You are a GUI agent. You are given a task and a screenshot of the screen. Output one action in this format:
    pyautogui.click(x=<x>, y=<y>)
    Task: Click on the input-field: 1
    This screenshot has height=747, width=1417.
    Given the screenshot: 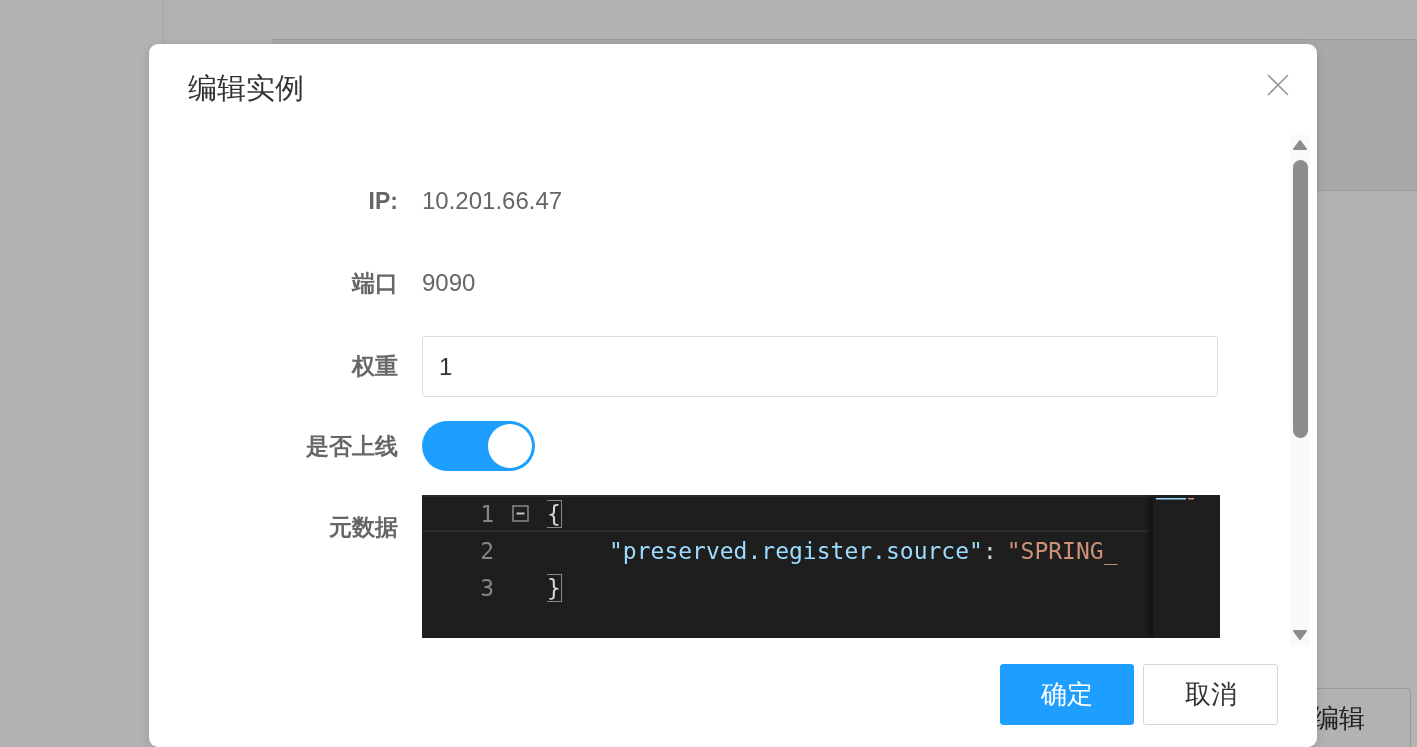 What is the action you would take?
    pyautogui.click(x=820, y=366)
    